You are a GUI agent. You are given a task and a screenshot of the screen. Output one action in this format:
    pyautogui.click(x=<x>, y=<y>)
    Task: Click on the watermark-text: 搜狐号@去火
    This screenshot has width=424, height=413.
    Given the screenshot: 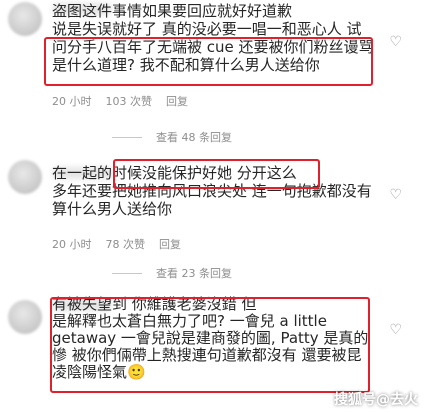 What is the action you would take?
    pyautogui.click(x=376, y=400)
    